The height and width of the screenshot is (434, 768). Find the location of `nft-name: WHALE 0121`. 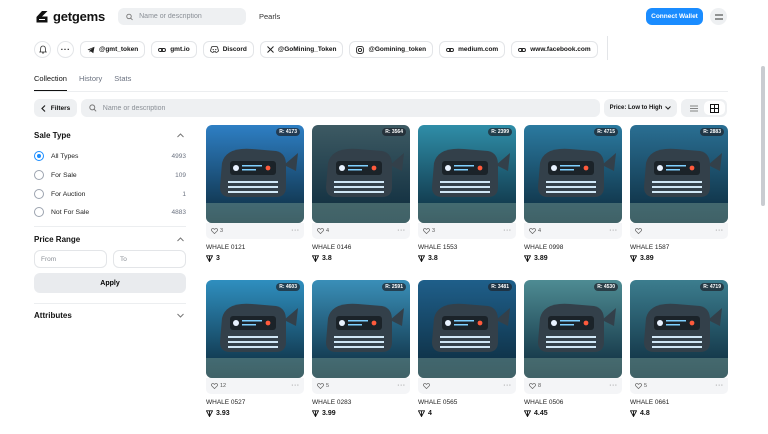

nft-name: WHALE 0121 is located at coordinates (255, 247).